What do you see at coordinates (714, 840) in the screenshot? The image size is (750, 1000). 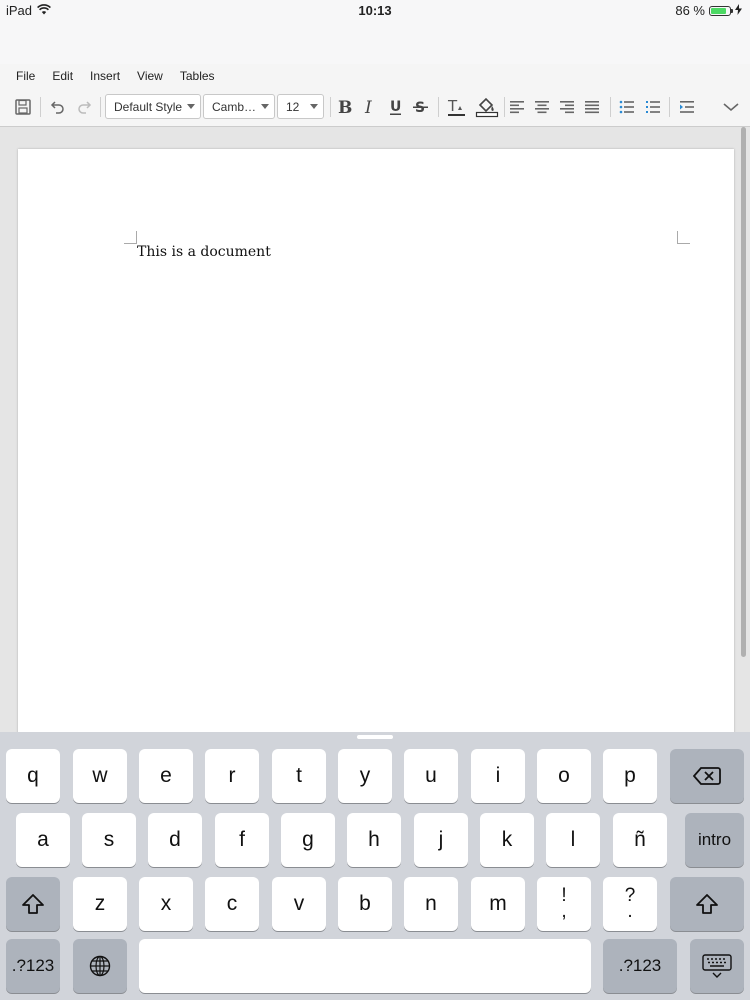 I see `return-key: intro` at bounding box center [714, 840].